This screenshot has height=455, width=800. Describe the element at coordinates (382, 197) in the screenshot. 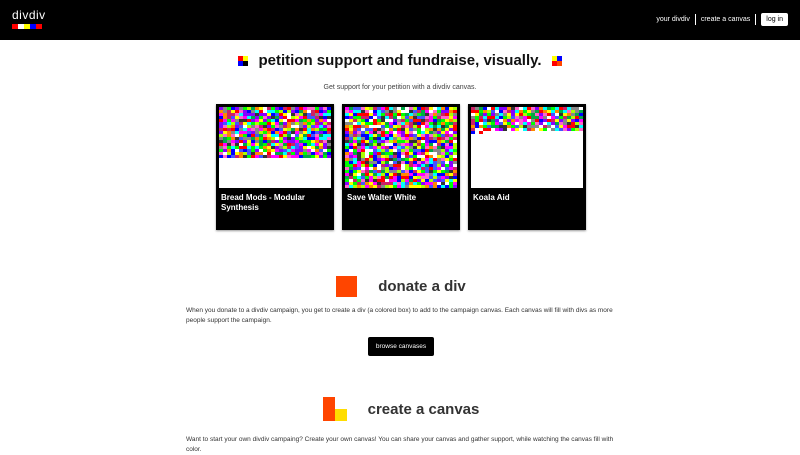

I see `canvas-title: Save Walter White` at that location.